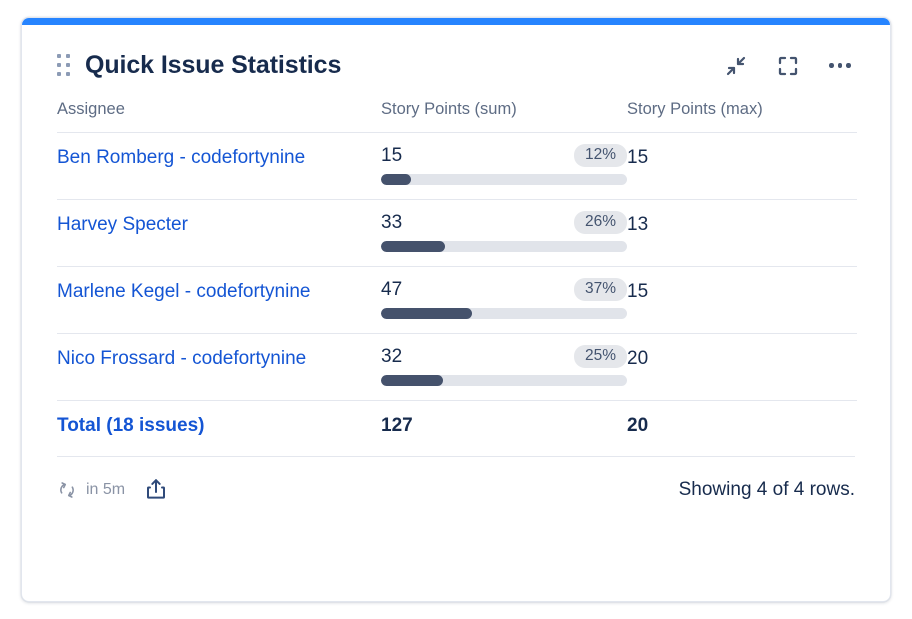 The image size is (912, 619). I want to click on fullscreen-icon, so click(788, 66).